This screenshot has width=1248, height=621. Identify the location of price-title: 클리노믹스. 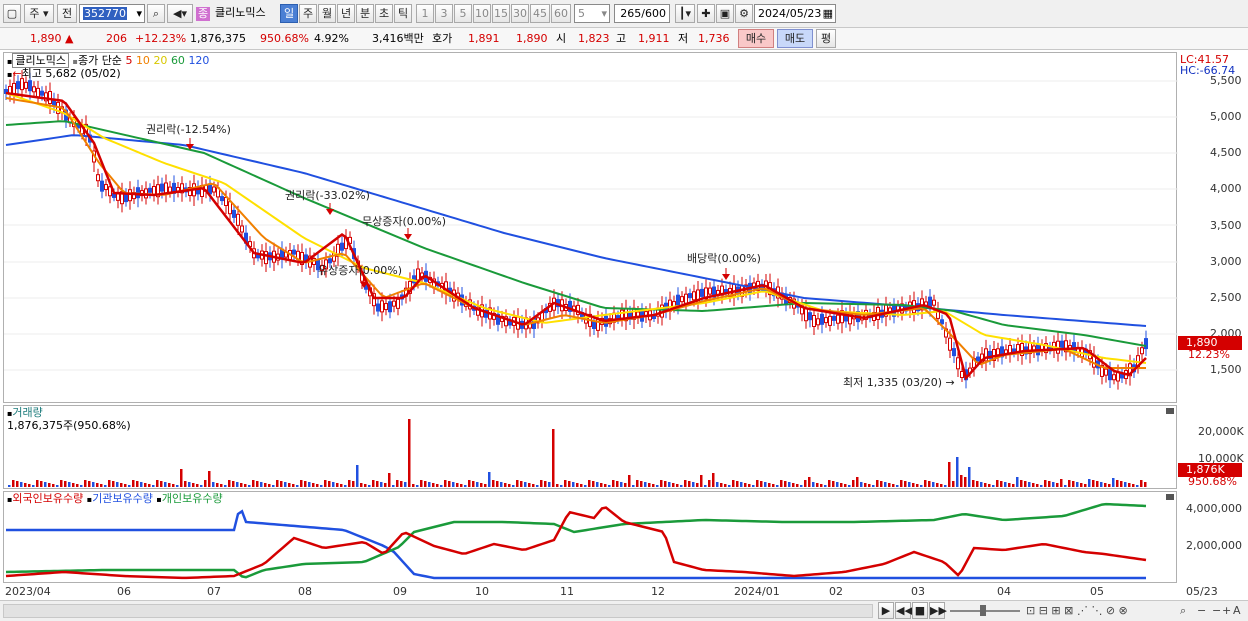
(41, 60).